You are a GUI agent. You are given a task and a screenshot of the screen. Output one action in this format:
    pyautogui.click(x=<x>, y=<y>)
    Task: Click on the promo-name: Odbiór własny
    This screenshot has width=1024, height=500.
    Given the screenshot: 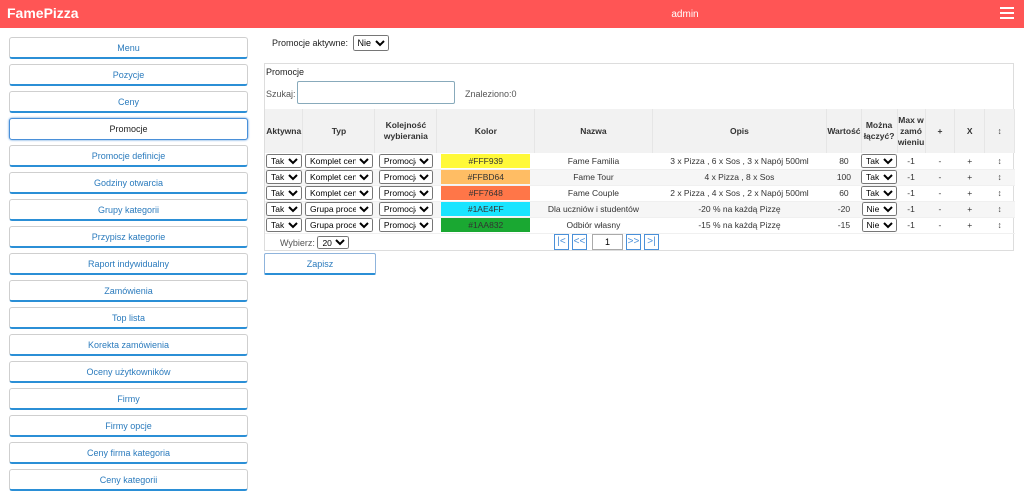 What is the action you would take?
    pyautogui.click(x=593, y=225)
    